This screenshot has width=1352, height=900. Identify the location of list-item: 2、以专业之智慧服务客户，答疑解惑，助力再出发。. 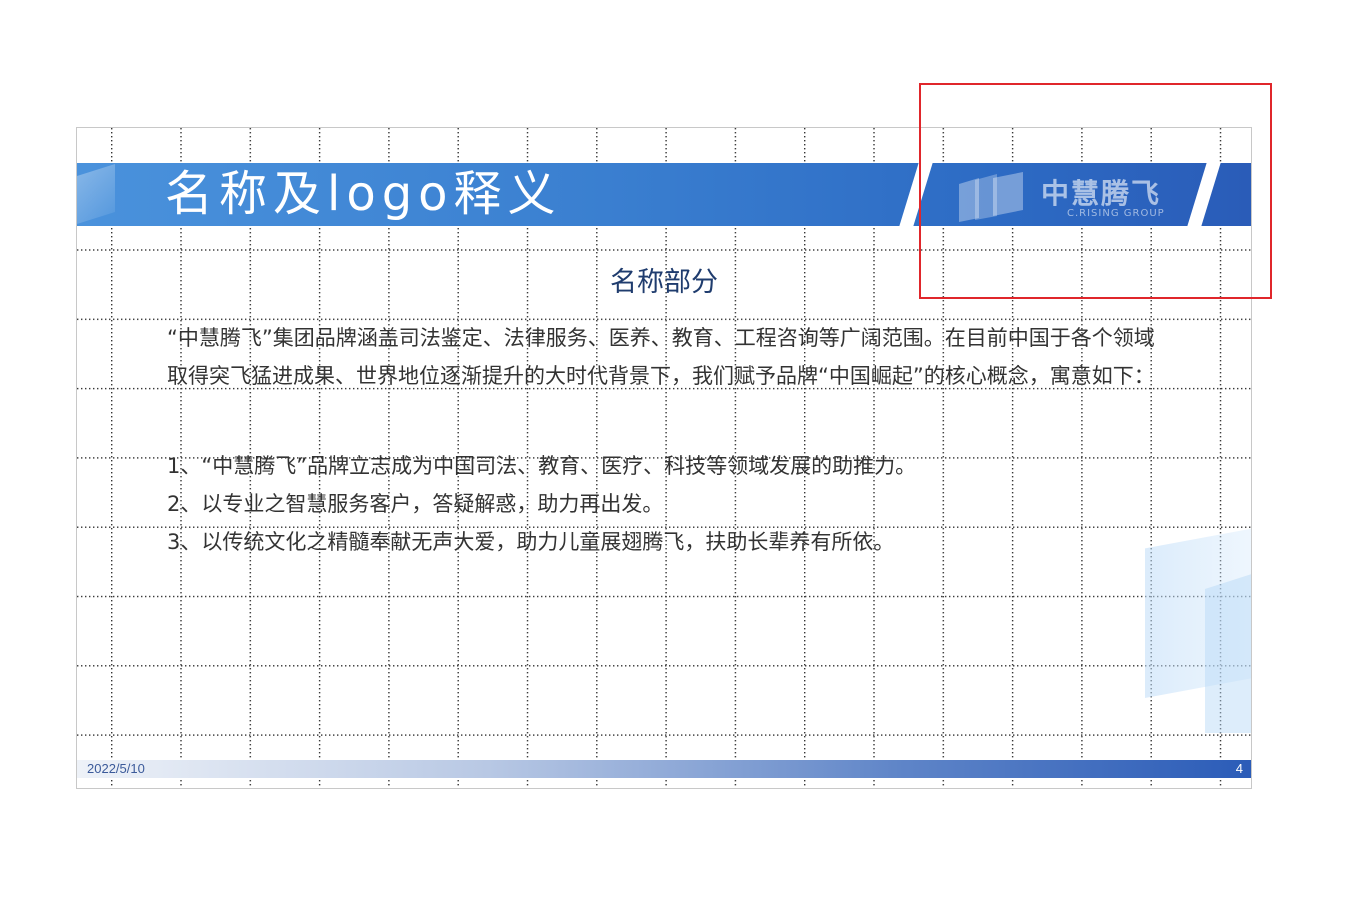
(415, 504).